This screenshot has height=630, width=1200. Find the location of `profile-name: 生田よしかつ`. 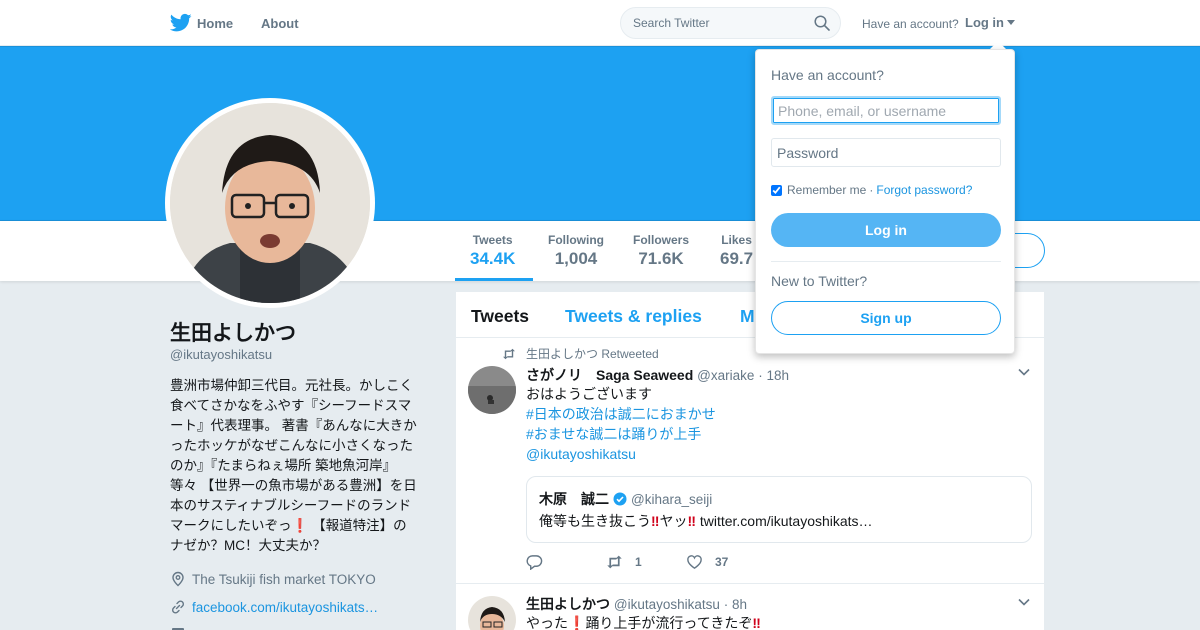

profile-name: 生田よしかつ is located at coordinates (233, 332).